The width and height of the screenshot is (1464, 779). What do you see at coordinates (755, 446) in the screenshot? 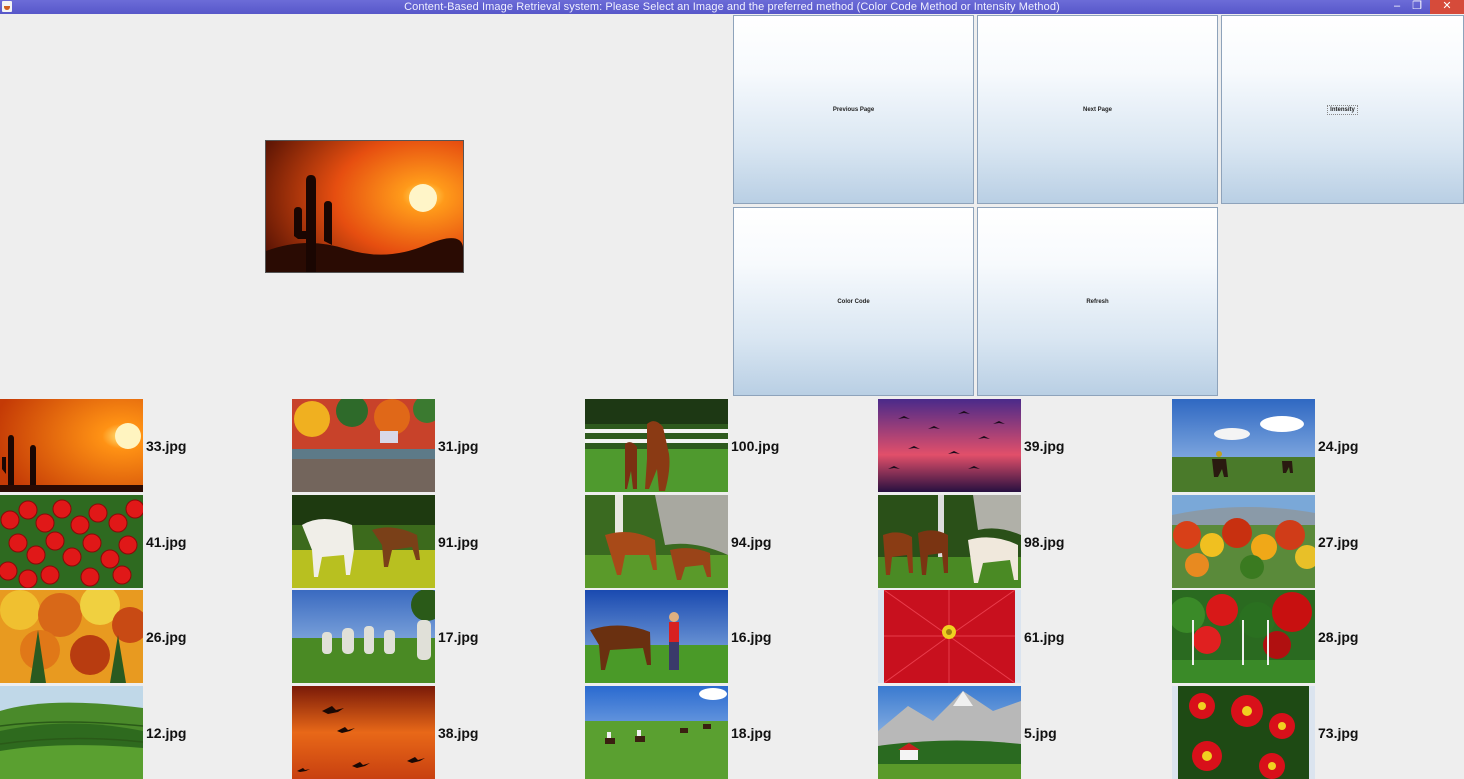
I see `result-filename: 100.jpg` at bounding box center [755, 446].